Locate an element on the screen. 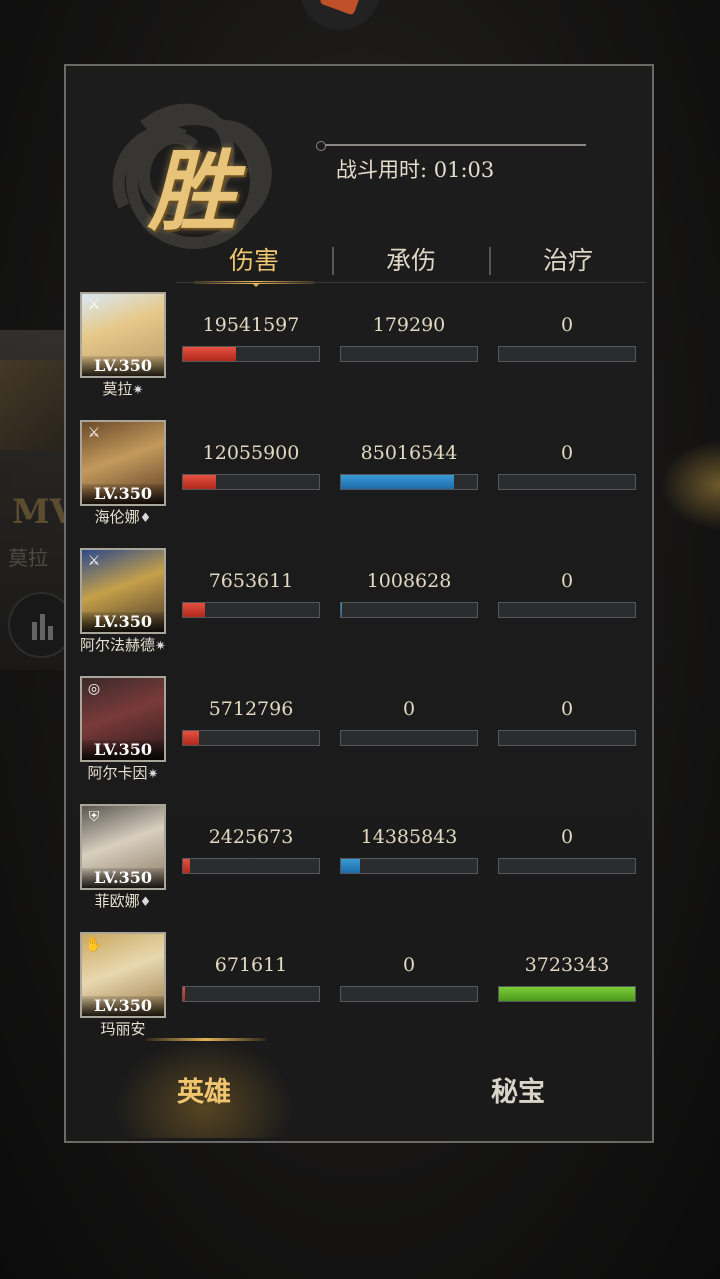  hero-row: ⚔ LV.350 海伦娜♦ 12055900 85016544 0 is located at coordinates (360, 480).